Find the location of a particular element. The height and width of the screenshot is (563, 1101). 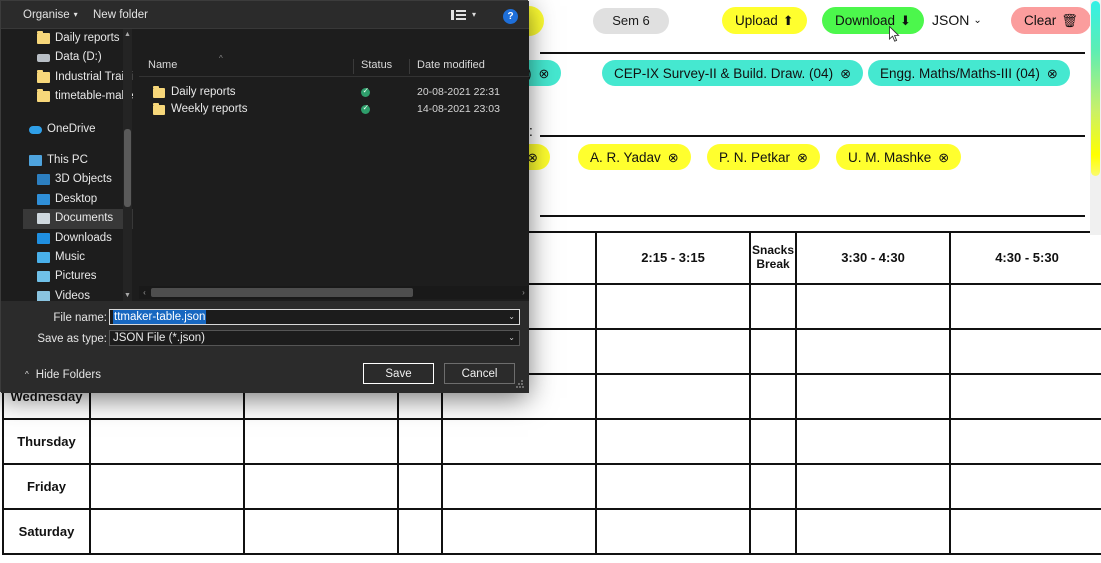

nav-item-documents: Documents is located at coordinates (78, 219).